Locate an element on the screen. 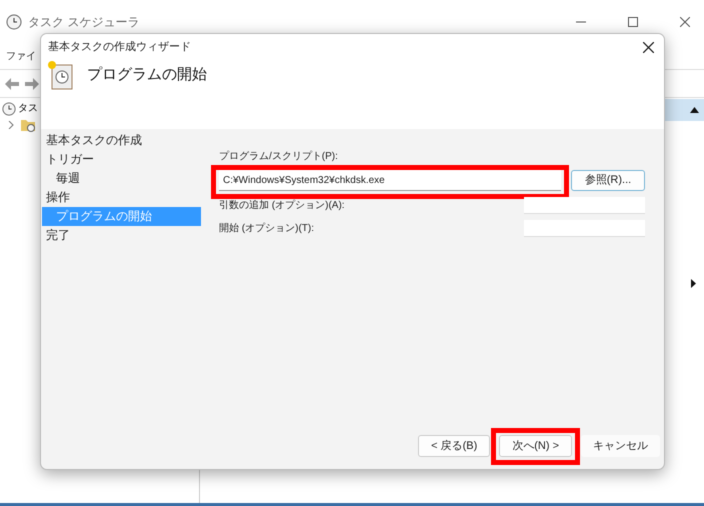 Image resolution: width=704 pixels, height=506 pixels. forward-arrow-icon is located at coordinates (32, 83).